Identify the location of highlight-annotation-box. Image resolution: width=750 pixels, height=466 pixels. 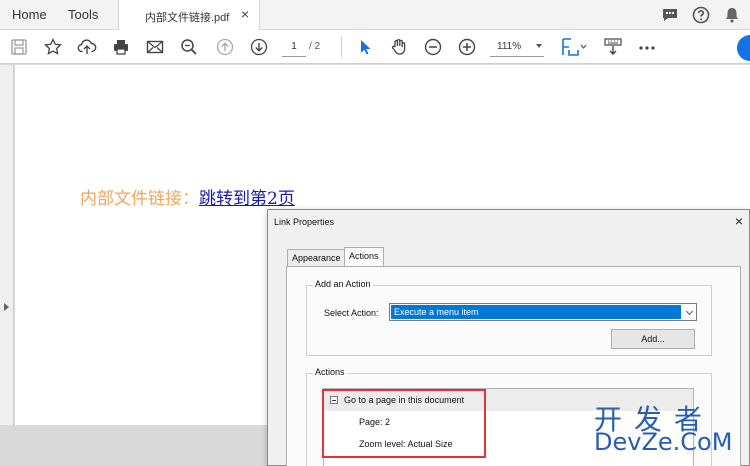
(404, 423).